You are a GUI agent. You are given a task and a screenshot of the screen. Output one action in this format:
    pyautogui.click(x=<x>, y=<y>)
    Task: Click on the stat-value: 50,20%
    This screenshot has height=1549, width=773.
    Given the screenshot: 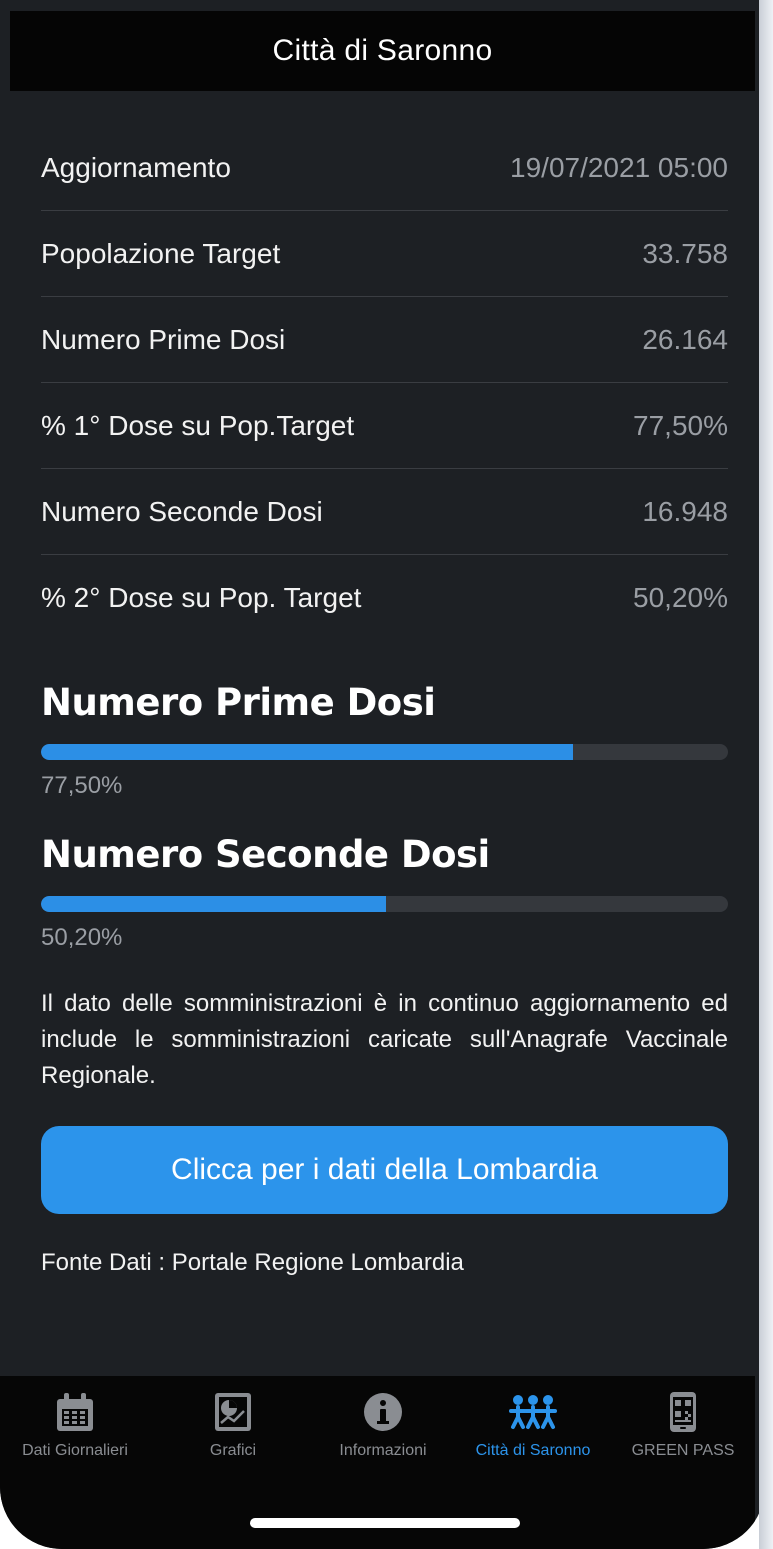 What is the action you would take?
    pyautogui.click(x=680, y=597)
    